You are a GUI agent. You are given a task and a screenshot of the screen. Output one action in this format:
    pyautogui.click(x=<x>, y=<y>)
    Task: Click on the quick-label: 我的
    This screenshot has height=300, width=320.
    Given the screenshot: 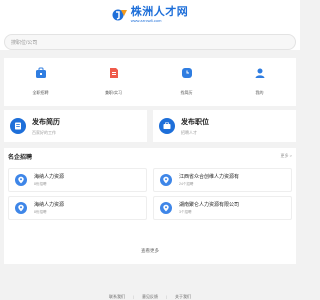 What is the action you would take?
    pyautogui.click(x=259, y=92)
    